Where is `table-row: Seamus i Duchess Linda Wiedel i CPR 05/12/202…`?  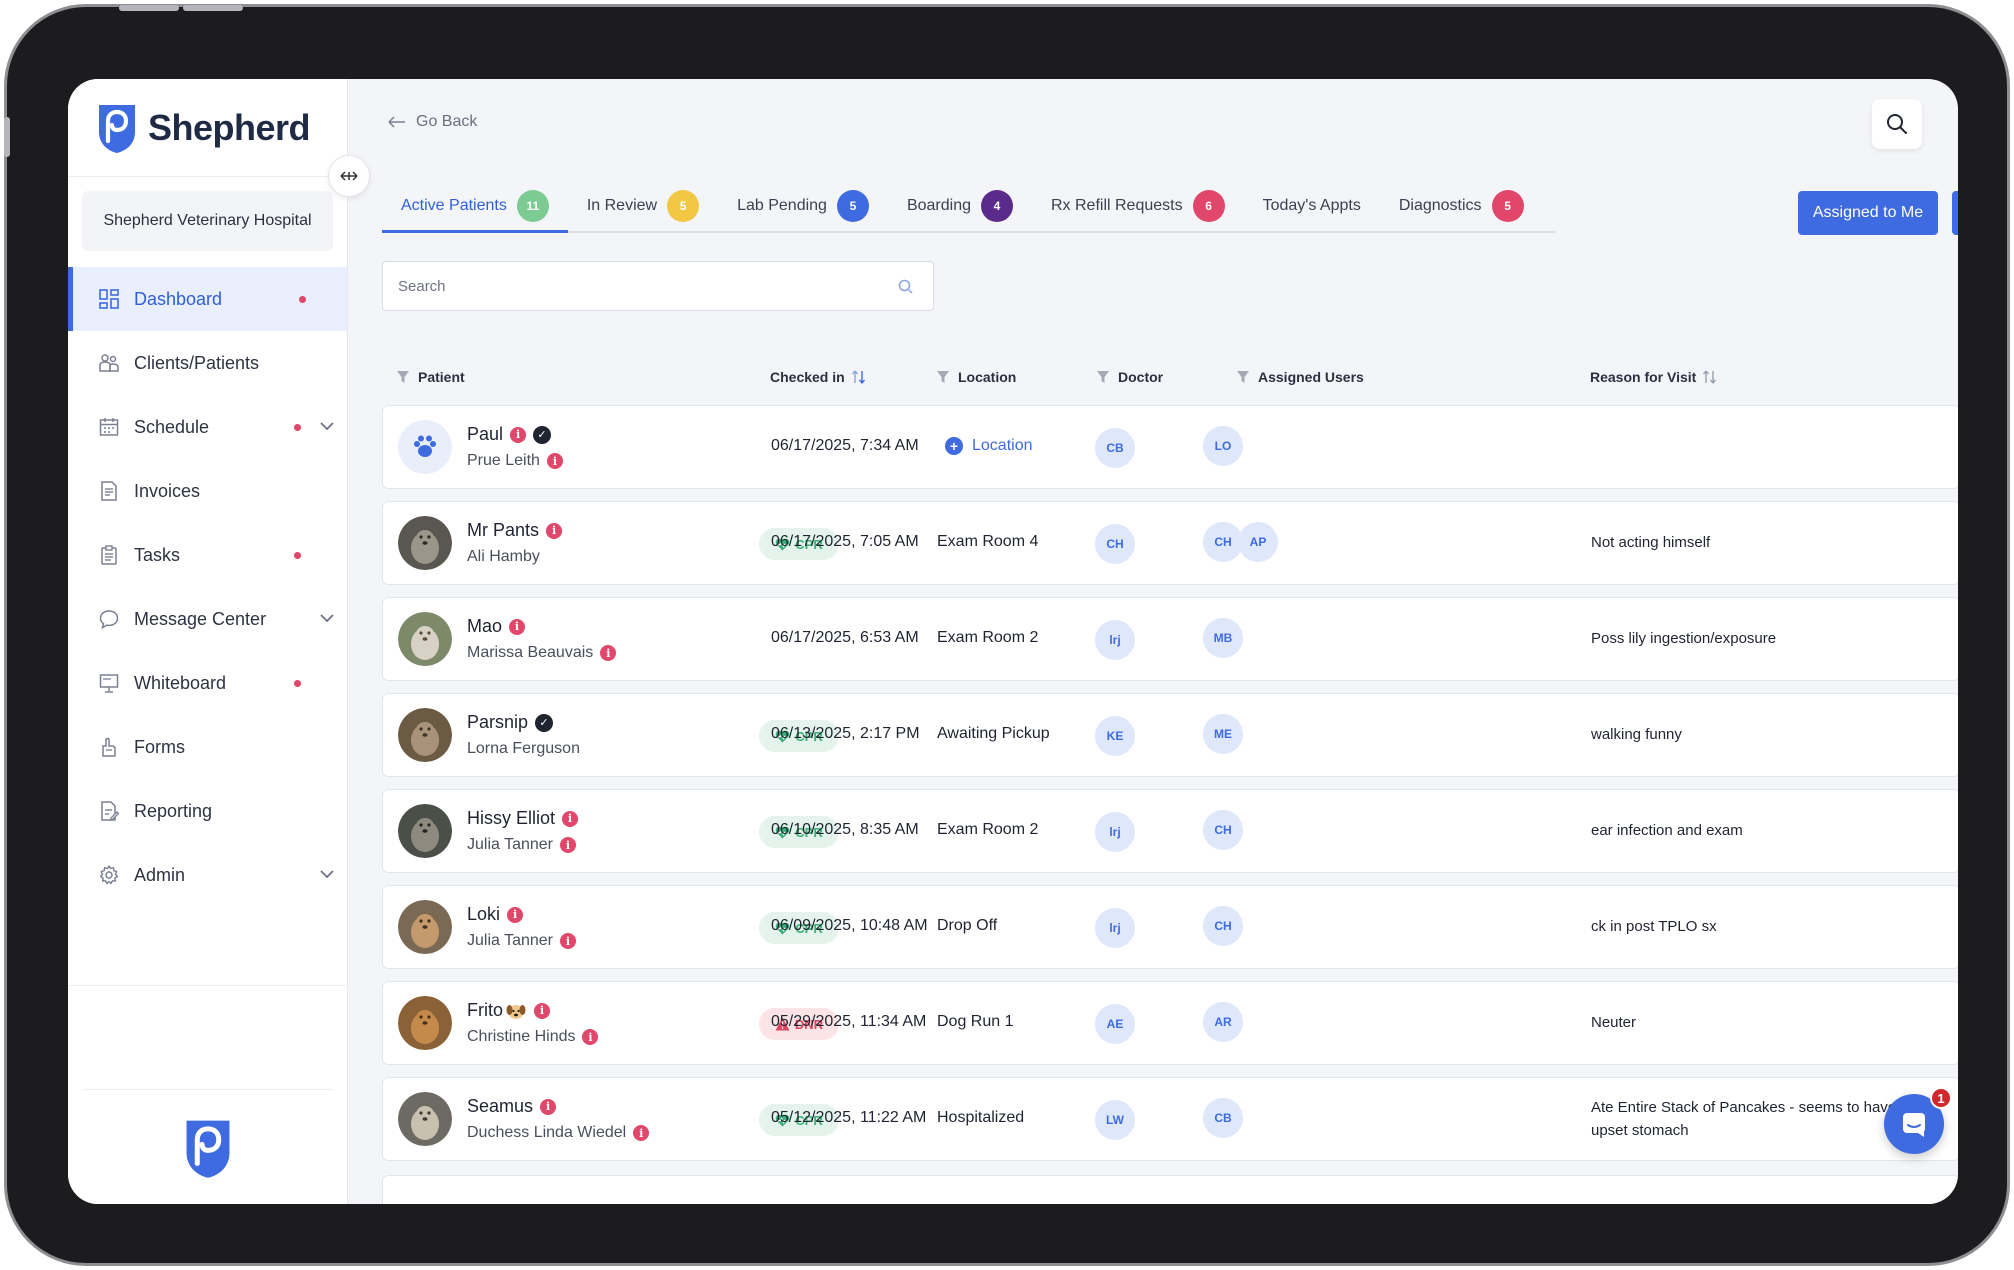
table-row: Seamus i Duchess Linda Wiedel i CPR 05/12/202… is located at coordinates (1170, 1119).